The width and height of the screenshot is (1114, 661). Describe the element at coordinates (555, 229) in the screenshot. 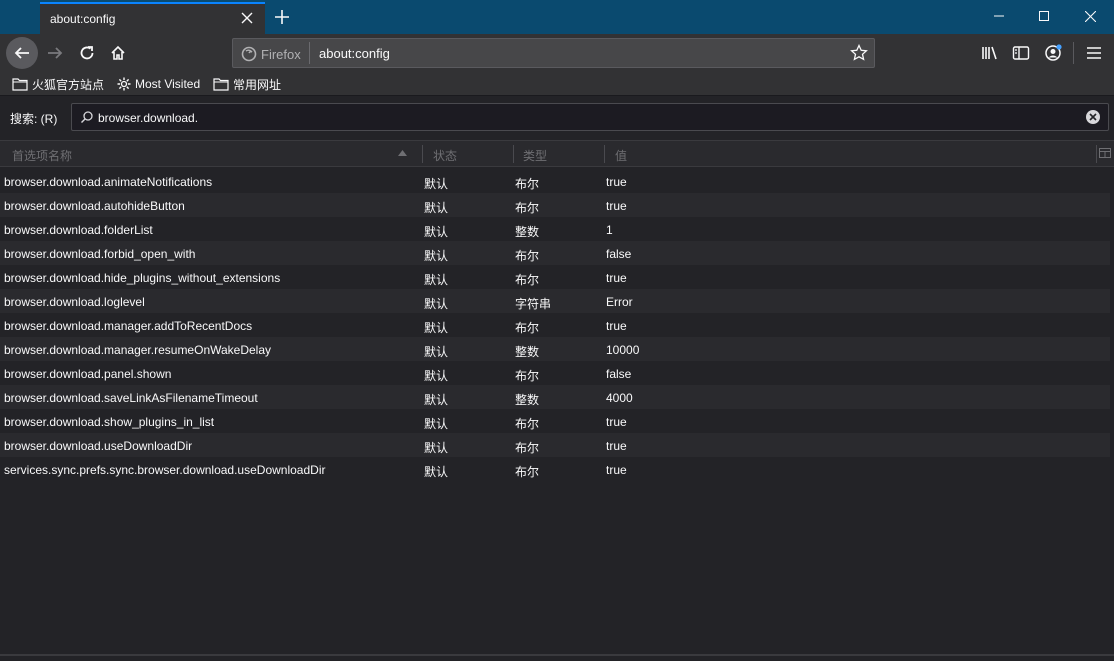

I see `table-row: browser.download.folderList 默认 整数 1` at that location.